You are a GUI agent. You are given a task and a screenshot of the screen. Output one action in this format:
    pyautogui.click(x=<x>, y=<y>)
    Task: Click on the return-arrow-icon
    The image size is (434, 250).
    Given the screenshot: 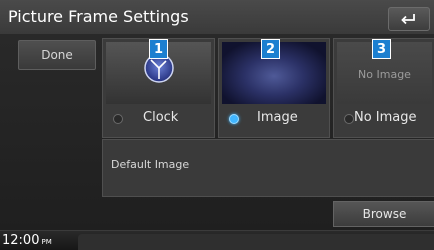 What is the action you would take?
    pyautogui.click(x=409, y=19)
    